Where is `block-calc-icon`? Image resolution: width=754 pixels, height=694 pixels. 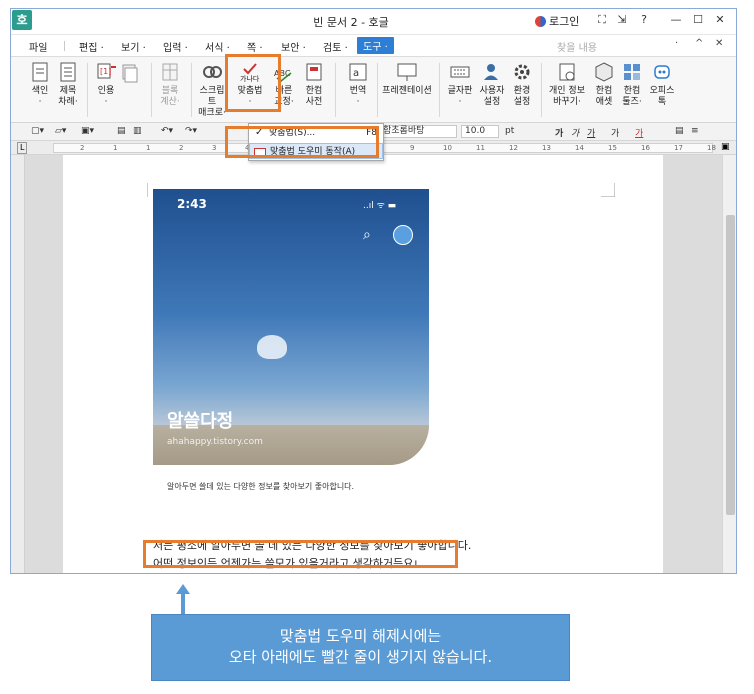
block-calc-icon is located at coordinates (170, 72).